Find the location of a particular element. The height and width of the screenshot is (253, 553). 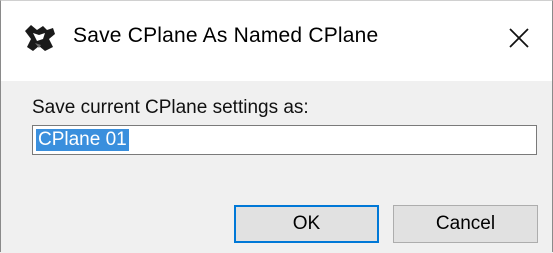

ok-button: OK is located at coordinates (306, 224).